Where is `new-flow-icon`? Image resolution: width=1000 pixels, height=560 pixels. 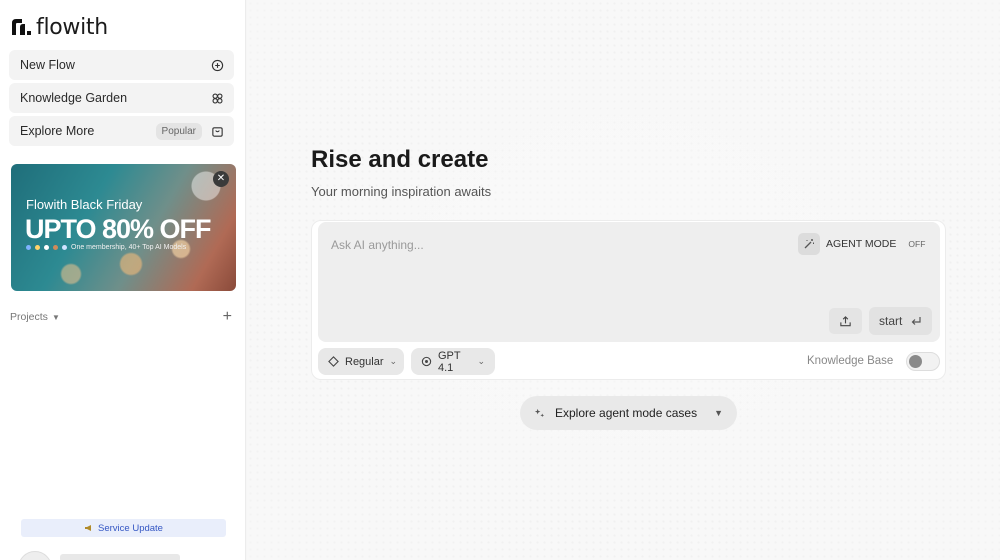
new-flow-icon is located at coordinates (217, 65).